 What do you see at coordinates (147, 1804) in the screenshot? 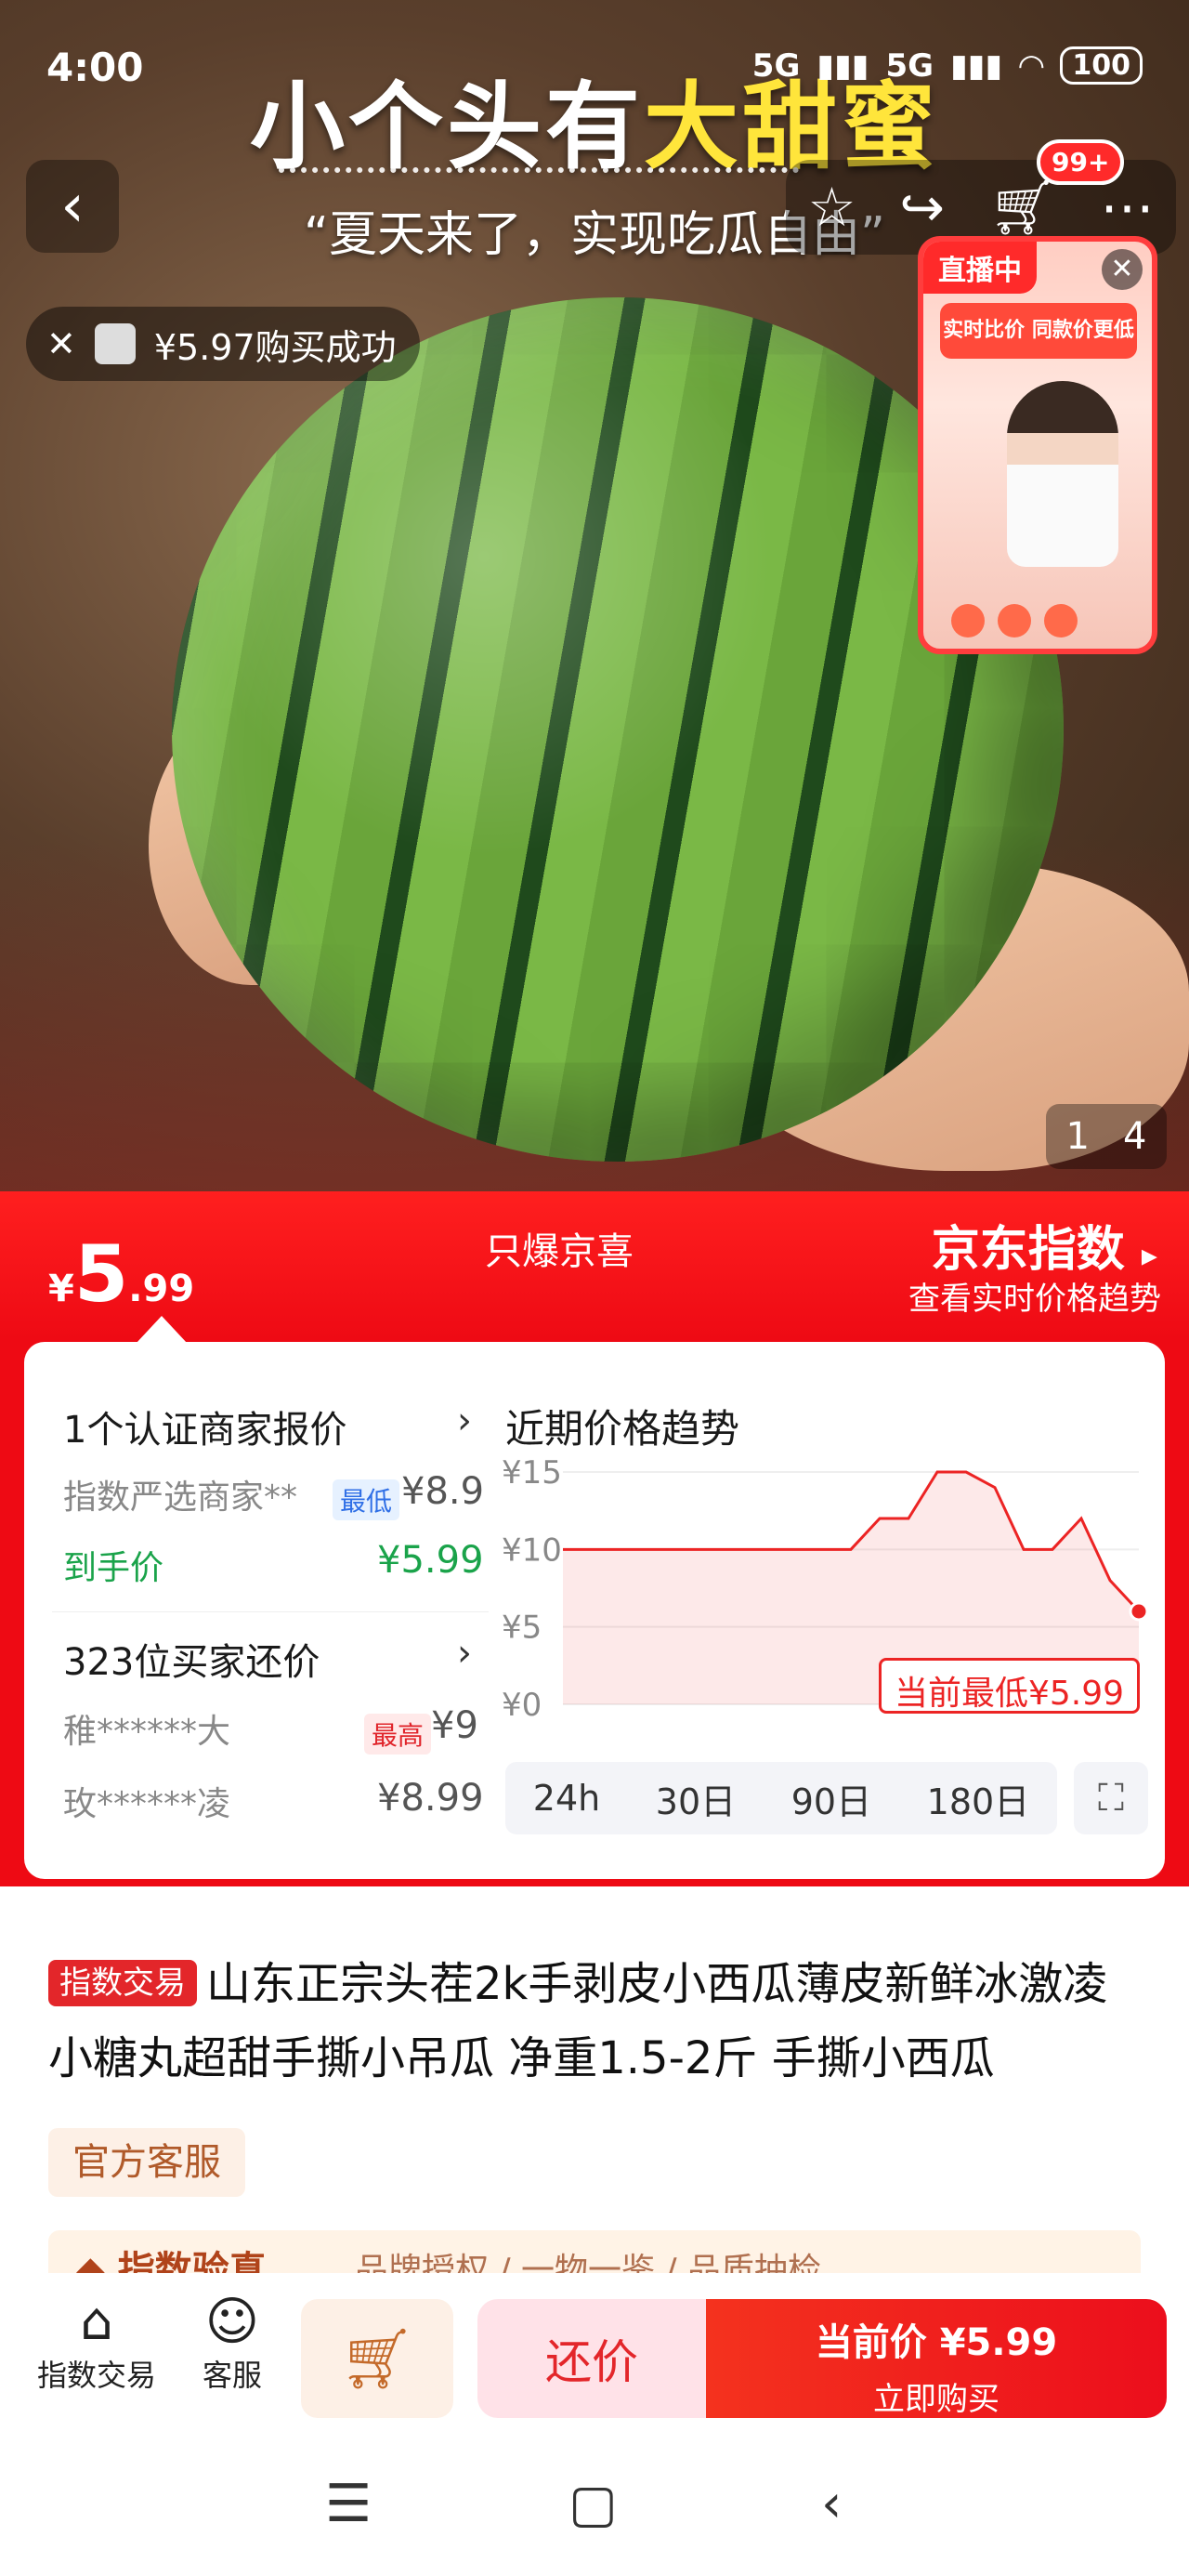
I see `buyer-name: 玫******凌` at bounding box center [147, 1804].